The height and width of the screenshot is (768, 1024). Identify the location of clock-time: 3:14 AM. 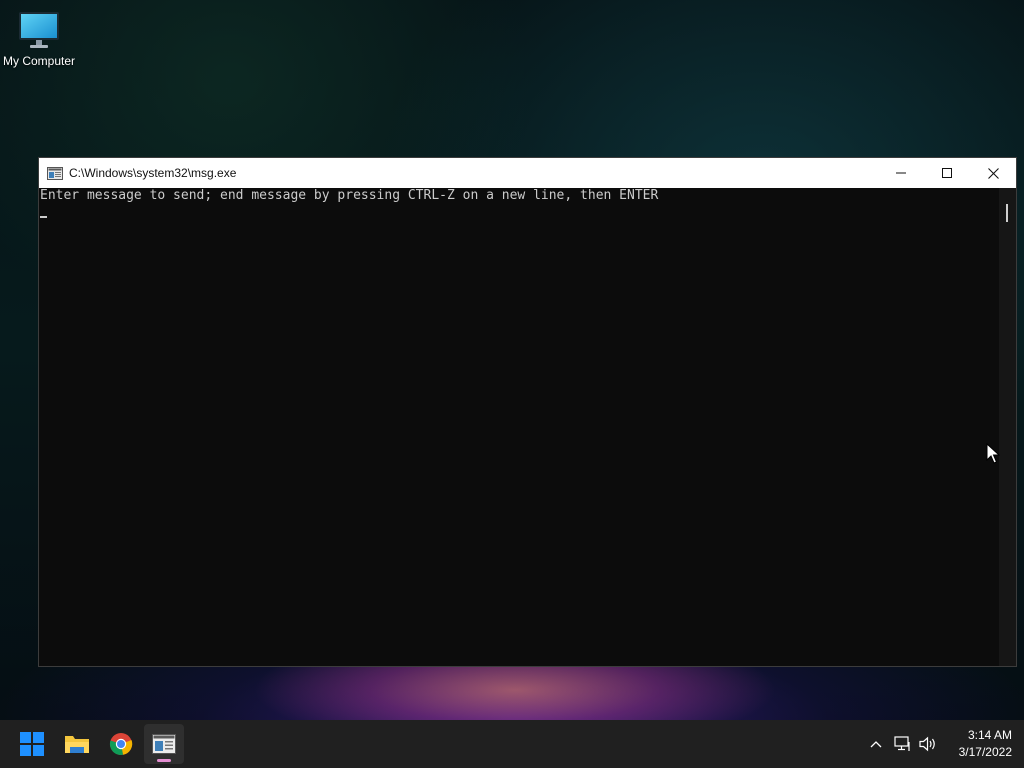
(989, 735).